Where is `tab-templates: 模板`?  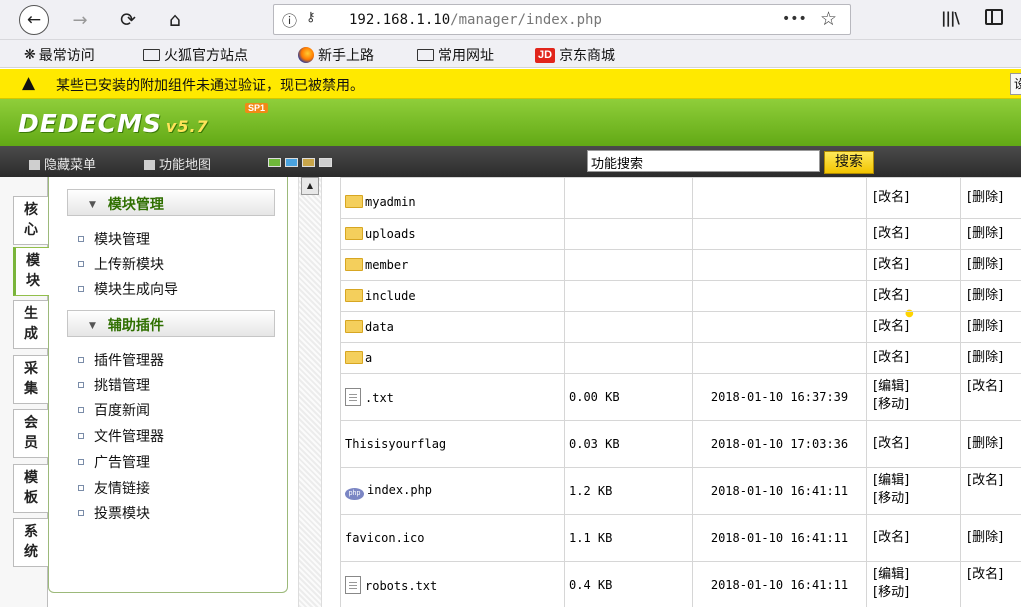 tab-templates: 模板 is located at coordinates (31, 488).